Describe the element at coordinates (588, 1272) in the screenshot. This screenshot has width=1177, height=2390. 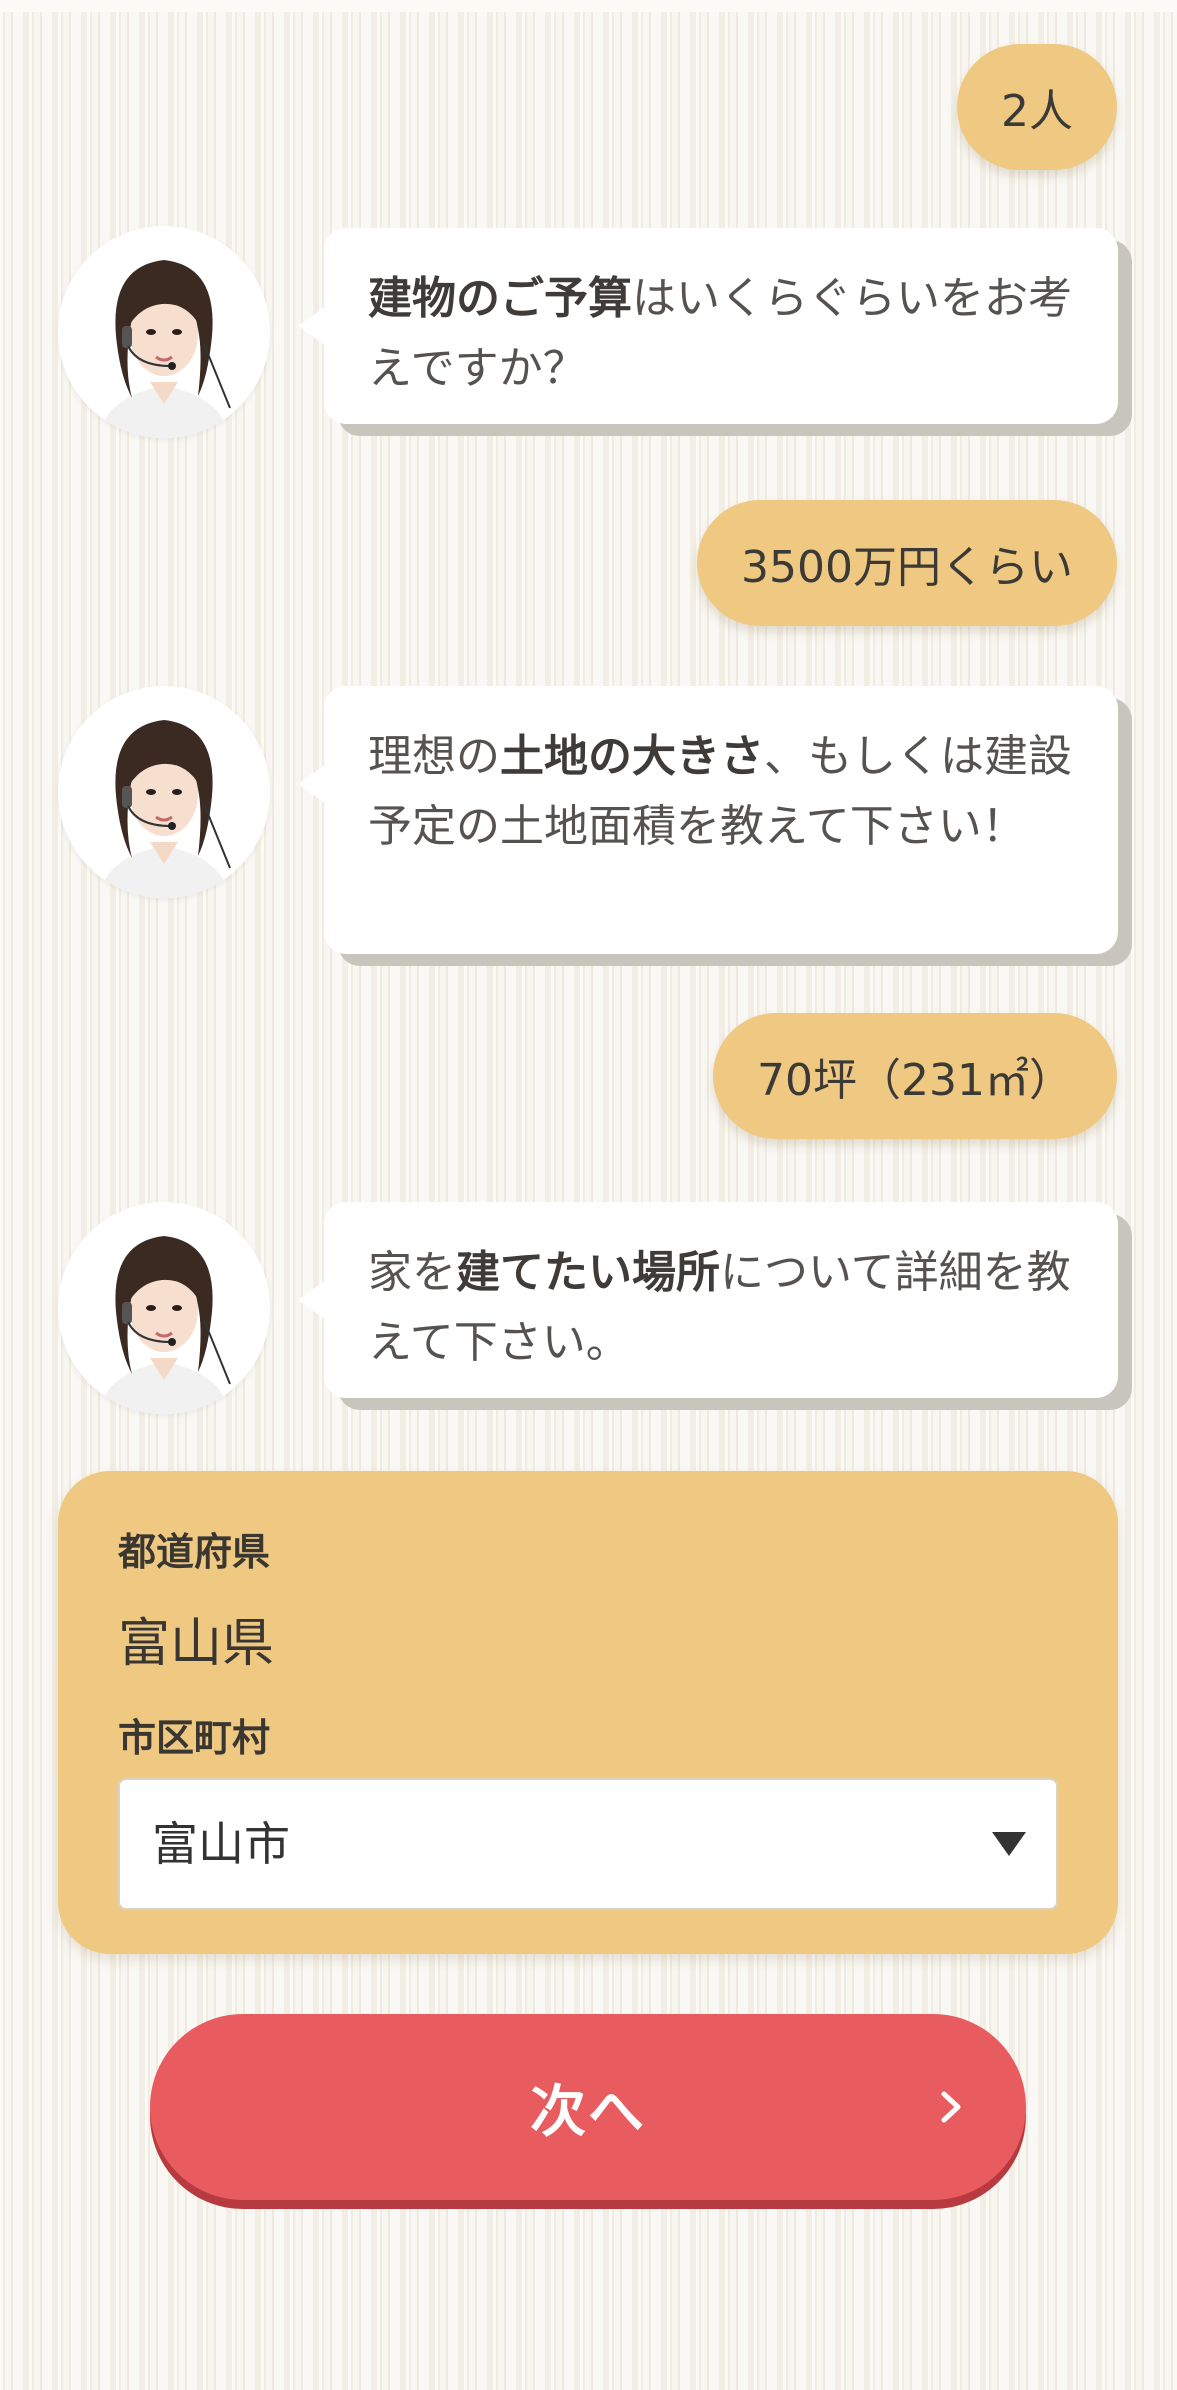
I see `location-keyword: 建てたい場所` at that location.